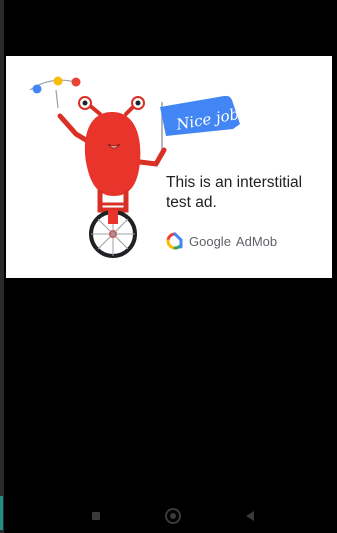 The image size is (337, 533). I want to click on unicycle-wheel-icon, so click(113, 234).